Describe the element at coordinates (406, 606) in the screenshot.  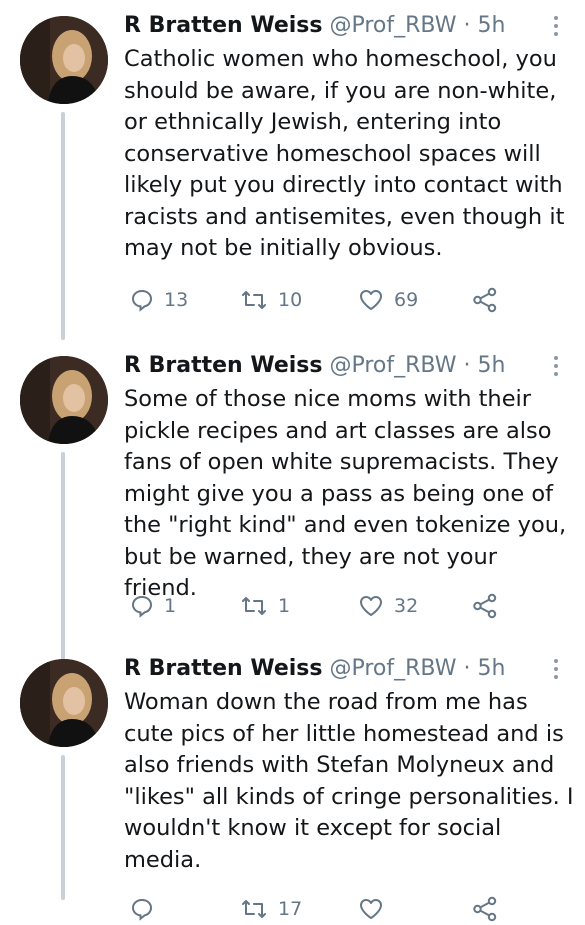
I see `like-count: 32` at that location.